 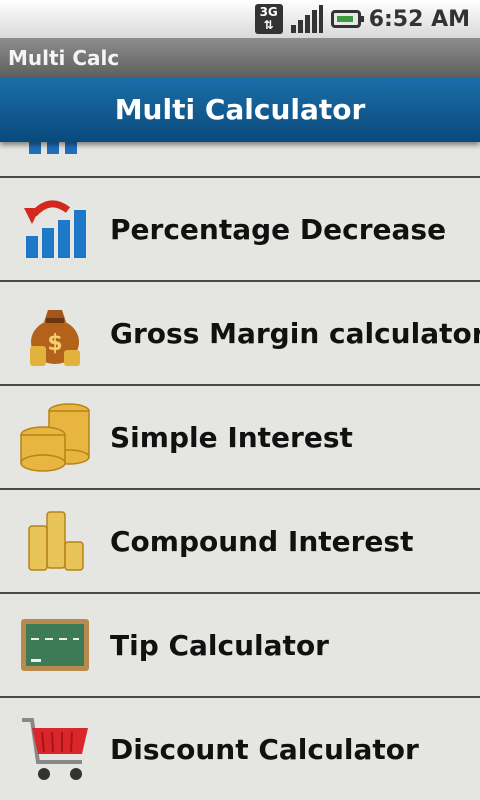 I want to click on signal-strength-icon, so click(x=306, y=19).